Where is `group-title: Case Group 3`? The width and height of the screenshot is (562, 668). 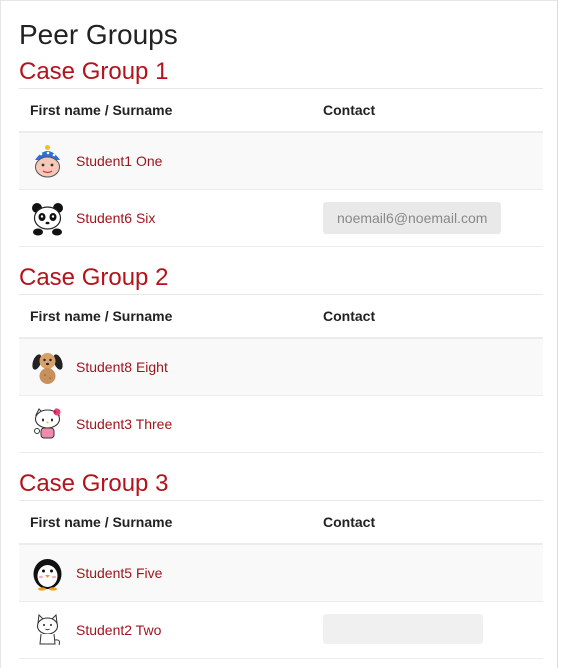 group-title: Case Group 3 is located at coordinates (94, 483).